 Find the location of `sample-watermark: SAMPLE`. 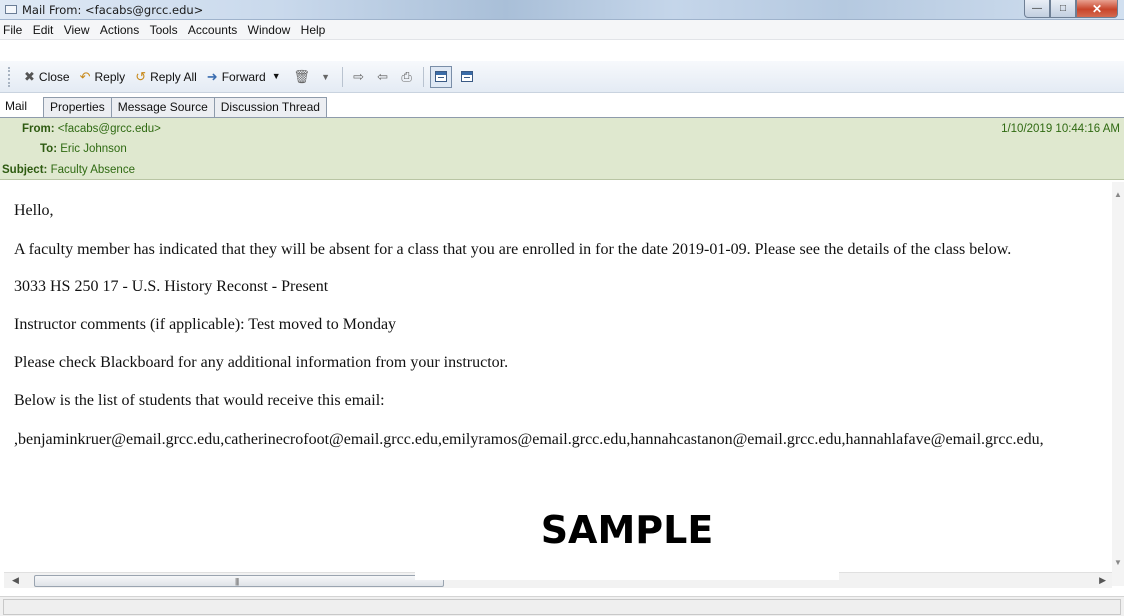

sample-watermark: SAMPLE is located at coordinates (627, 540).